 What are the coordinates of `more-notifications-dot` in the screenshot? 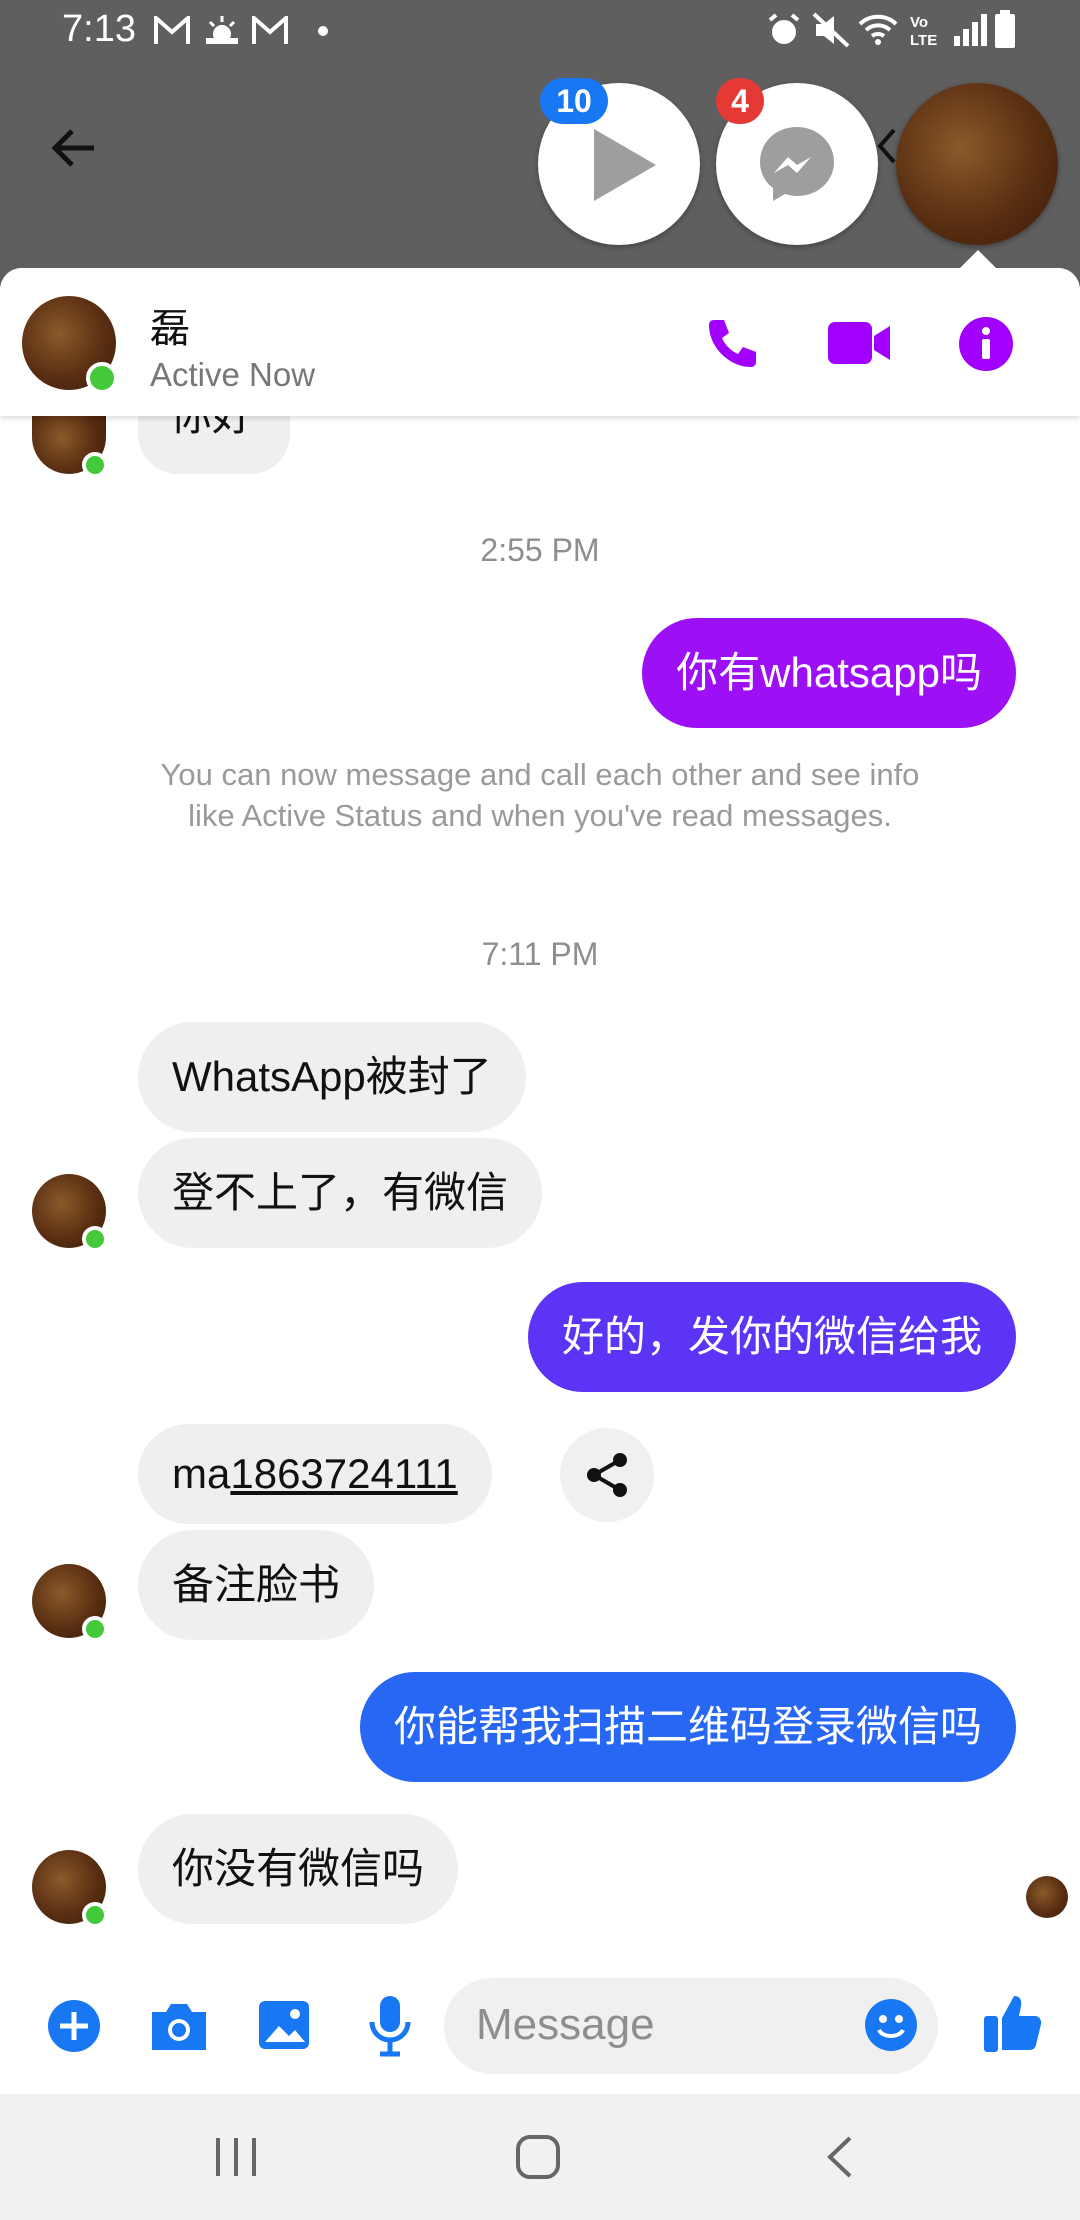 It's located at (323, 31).